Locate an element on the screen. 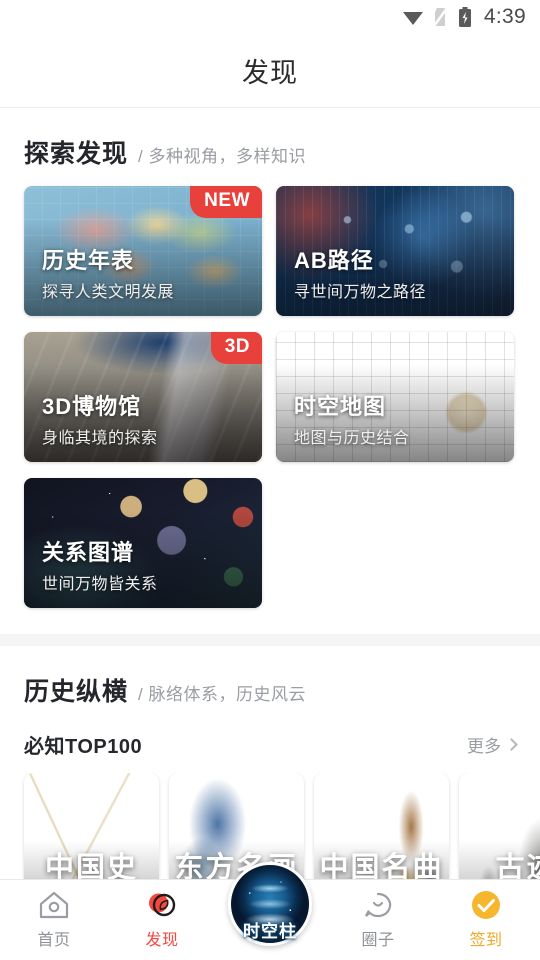 The width and height of the screenshot is (540, 960). card-spacetime-map: 时空地图 地图与历史结合 is located at coordinates (395, 397).